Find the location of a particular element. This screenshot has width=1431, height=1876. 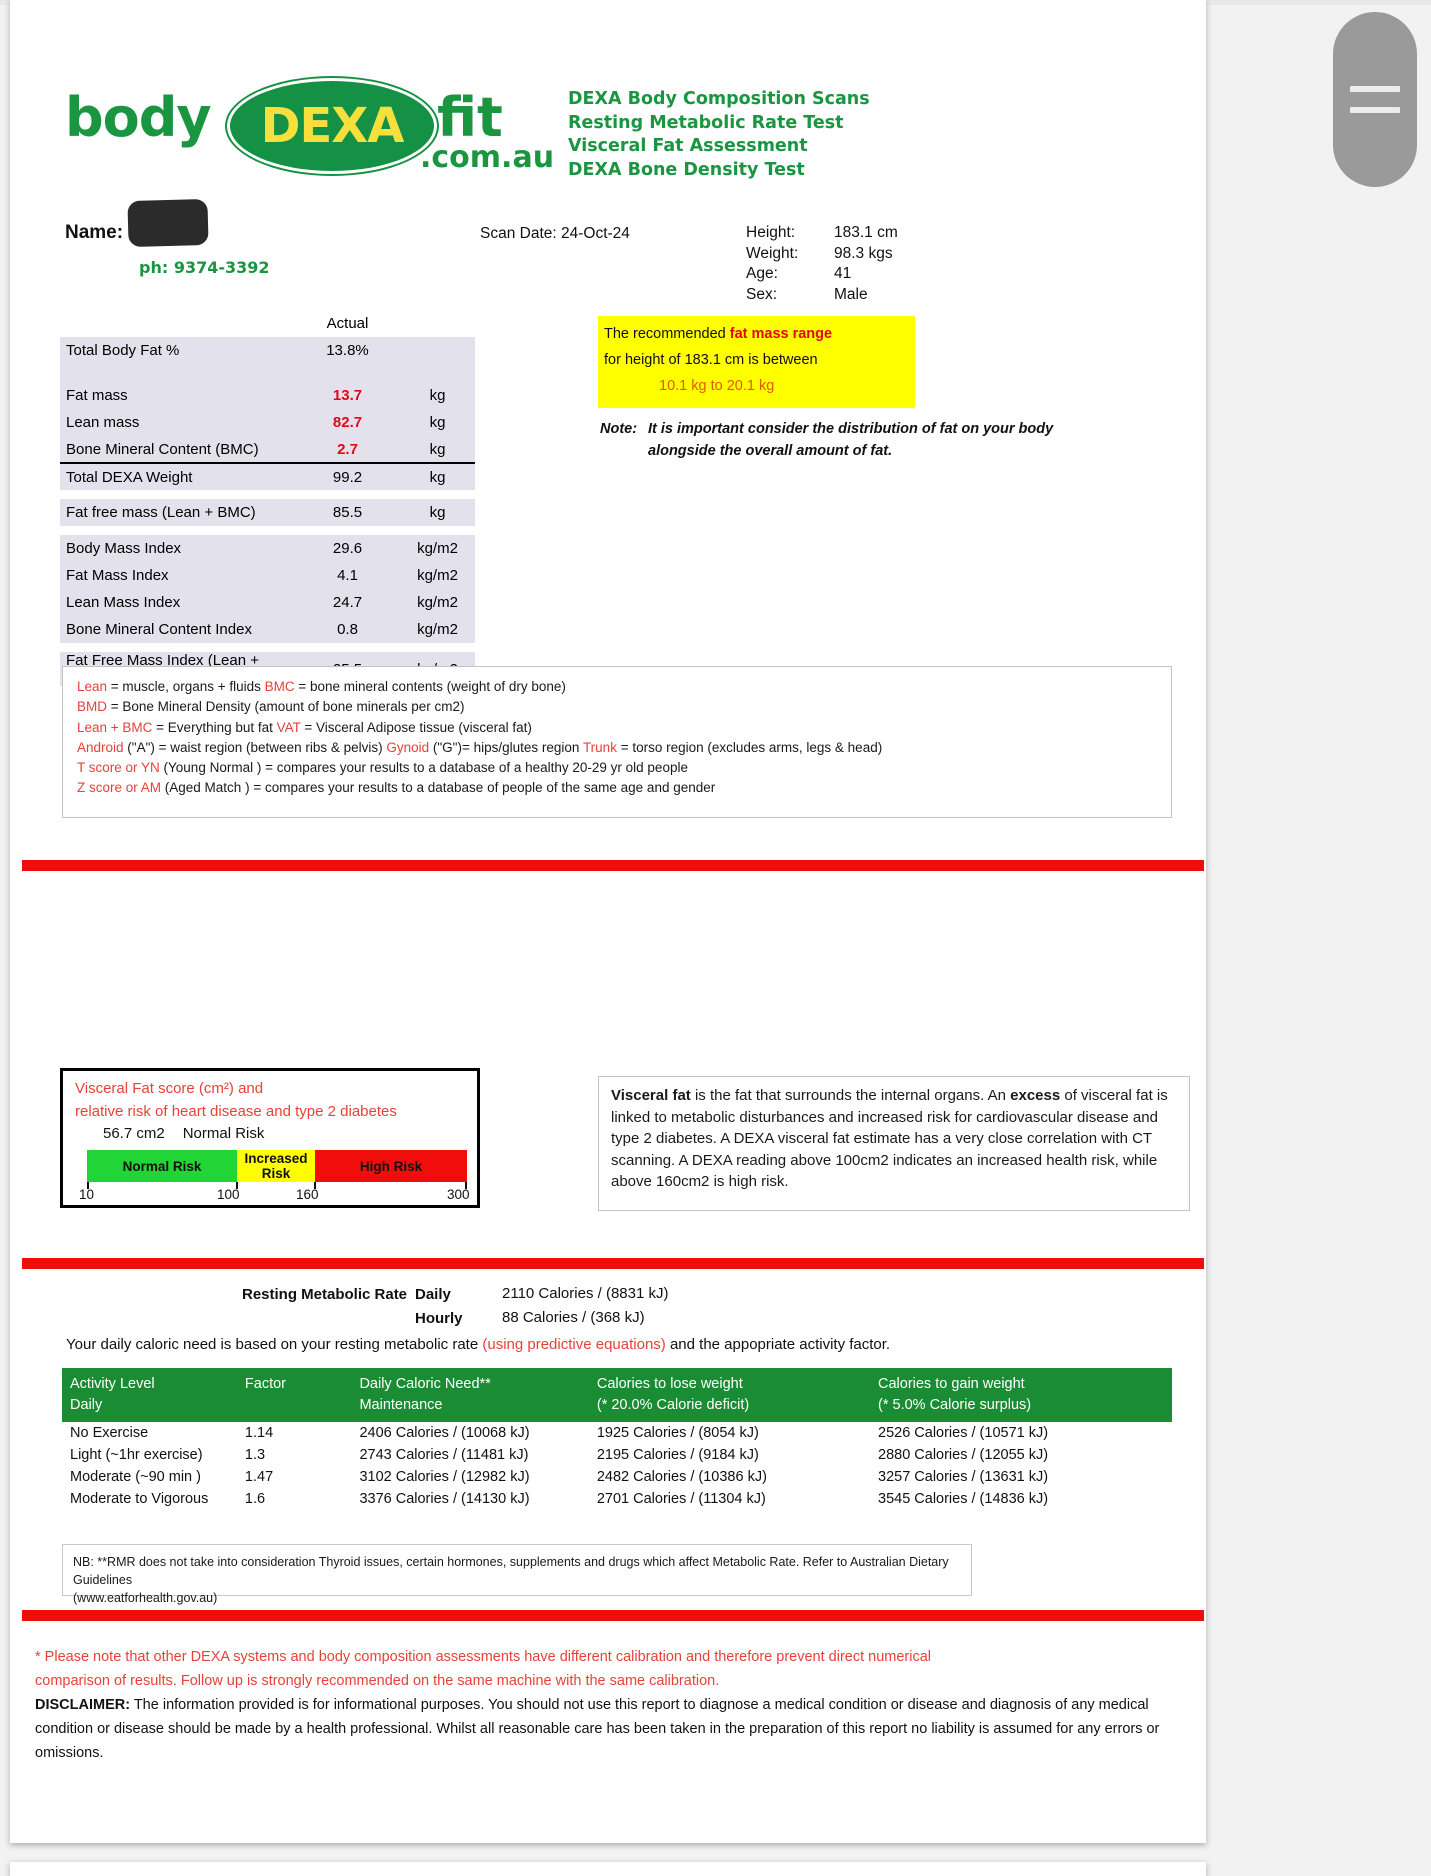

row-value: 85.5 is located at coordinates (347, 512).